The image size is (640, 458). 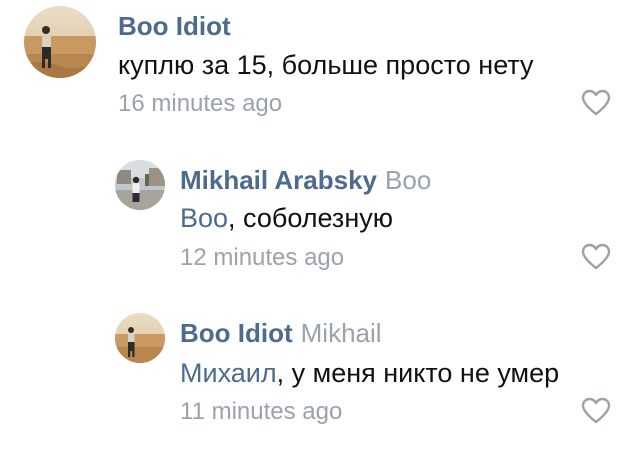 What do you see at coordinates (228, 373) in the screenshot?
I see `mention-link: Михаил` at bounding box center [228, 373].